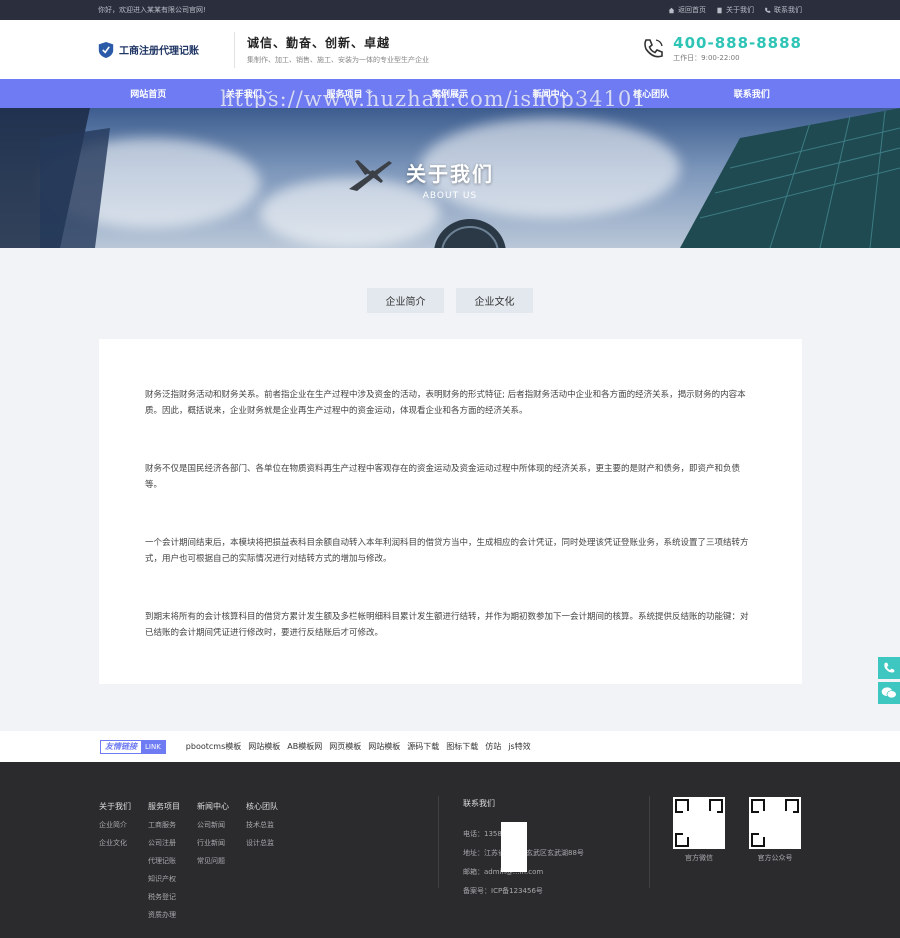  Describe the element at coordinates (550, 93) in the screenshot. I see `nav-item-news: 新闻中心` at that location.